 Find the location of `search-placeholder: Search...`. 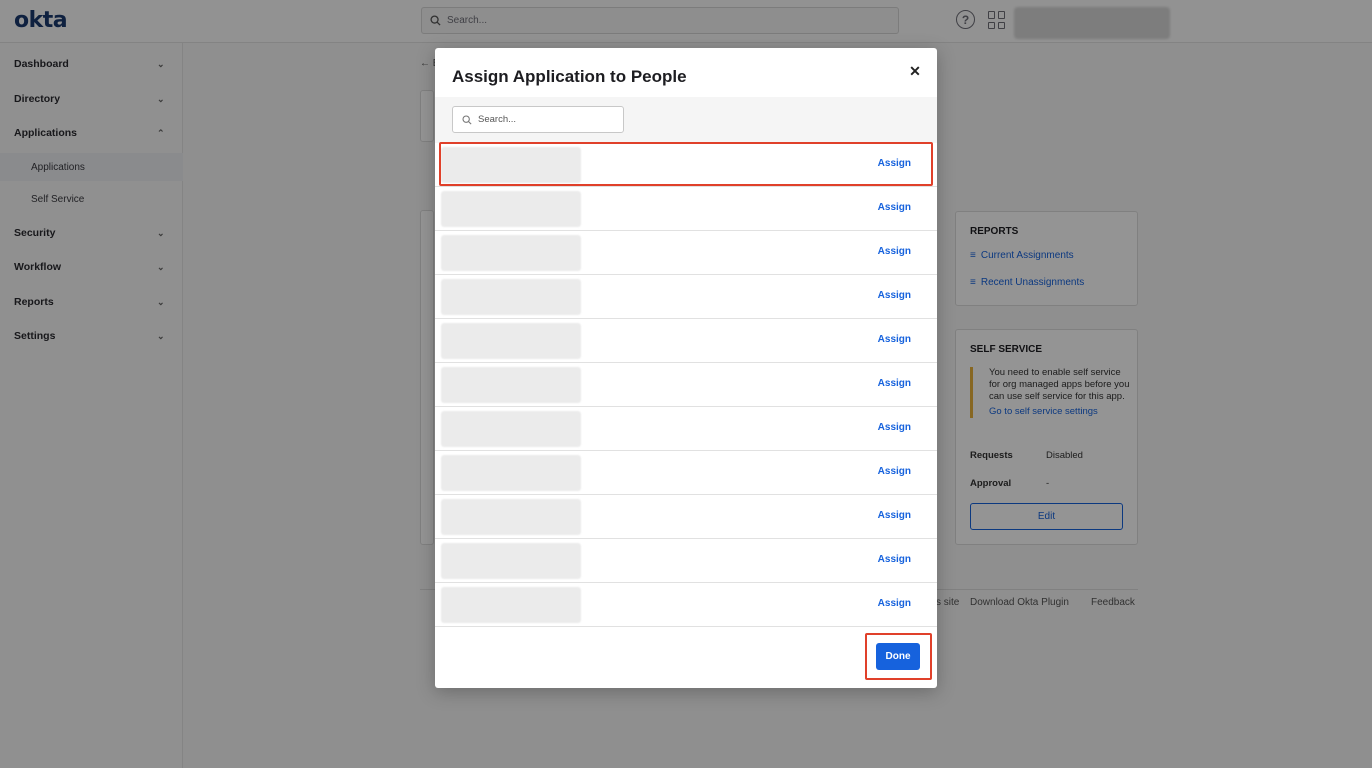

search-placeholder: Search... is located at coordinates (497, 119).